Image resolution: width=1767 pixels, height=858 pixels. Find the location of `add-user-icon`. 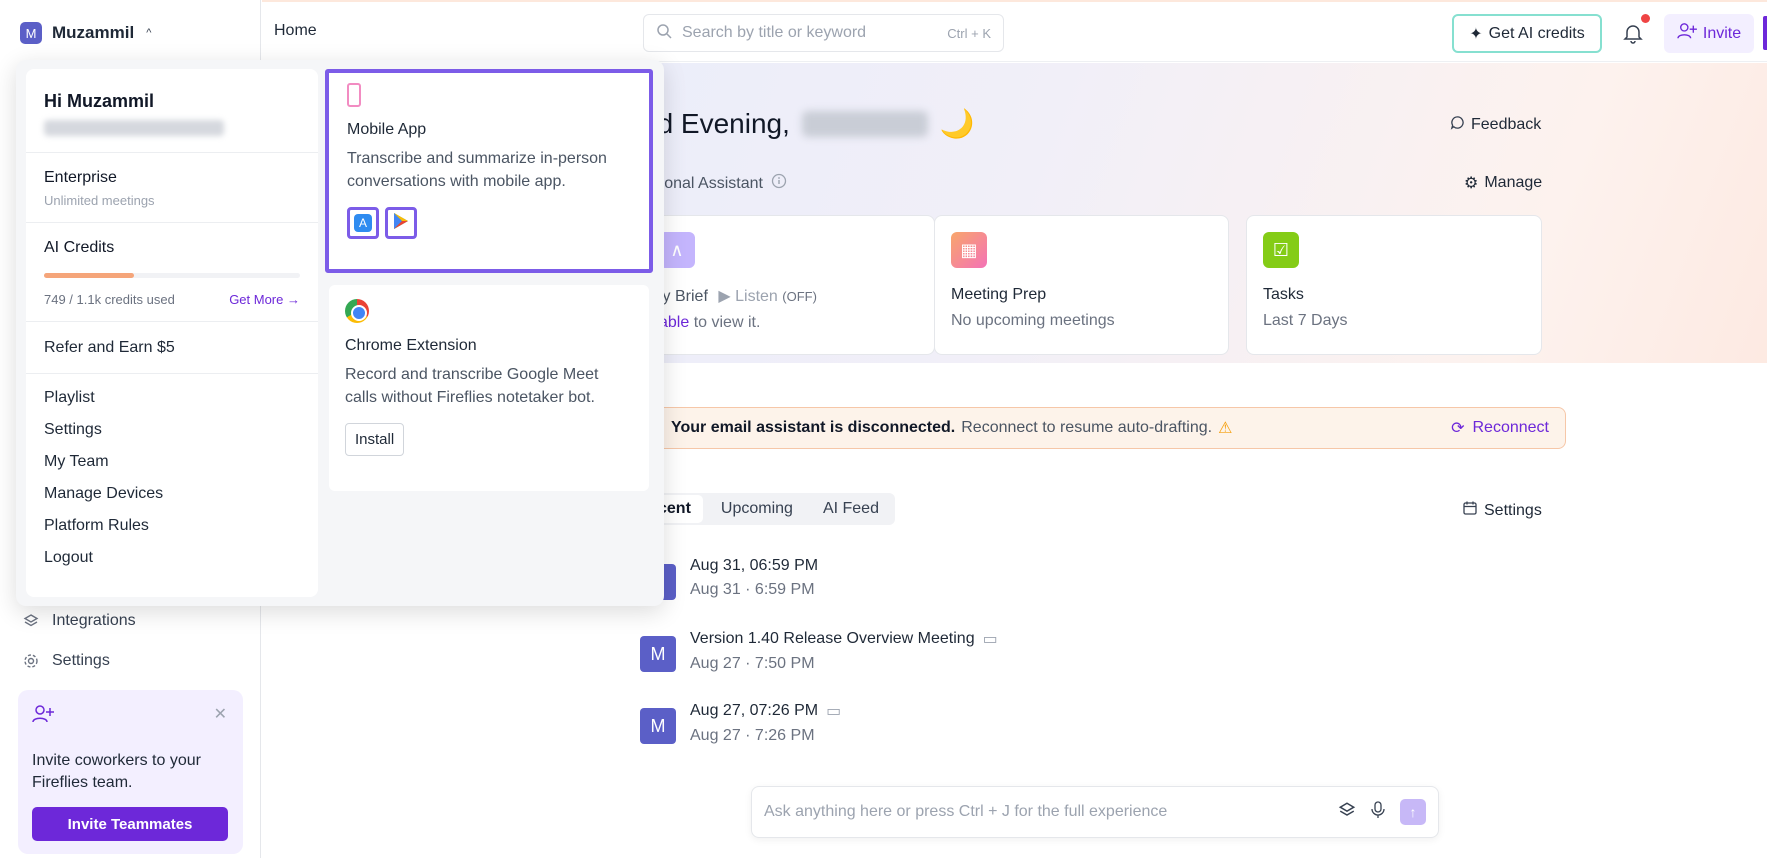

add-user-icon is located at coordinates (1687, 33).